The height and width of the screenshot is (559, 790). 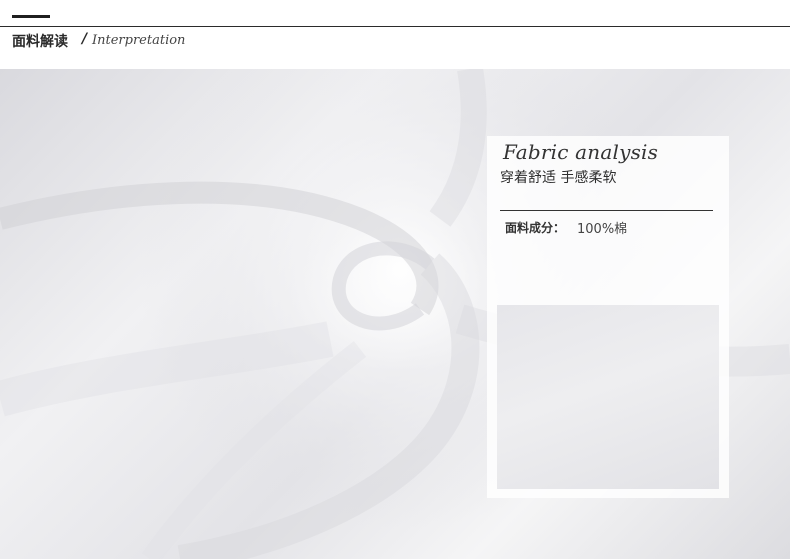 What do you see at coordinates (40, 42) in the screenshot?
I see `section-title: 面料解读` at bounding box center [40, 42].